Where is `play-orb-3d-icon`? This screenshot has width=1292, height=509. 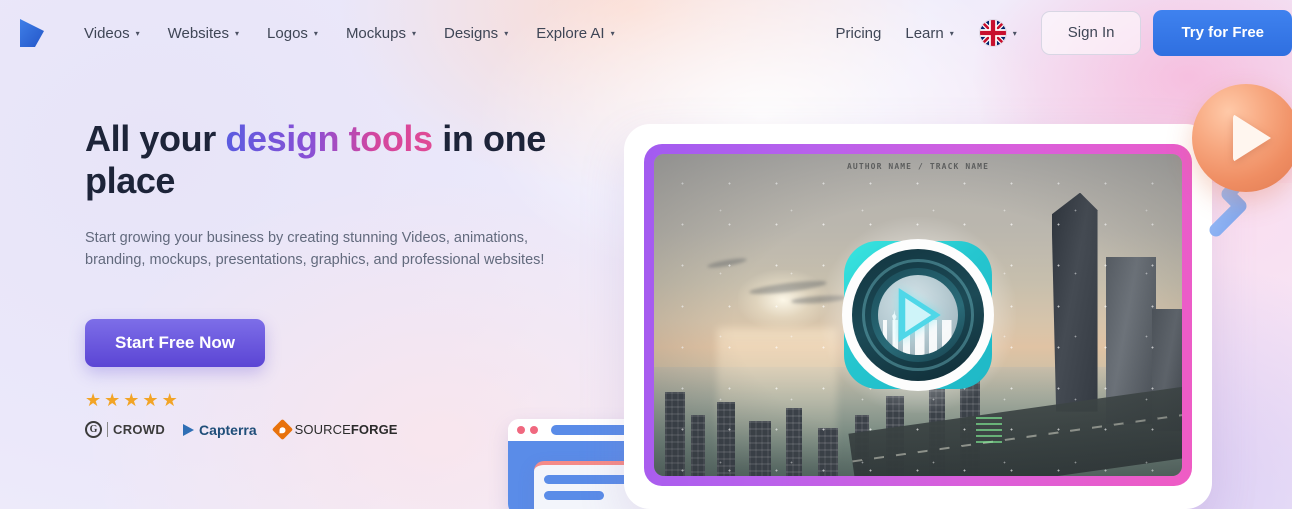 play-orb-3d-icon is located at coordinates (1242, 138).